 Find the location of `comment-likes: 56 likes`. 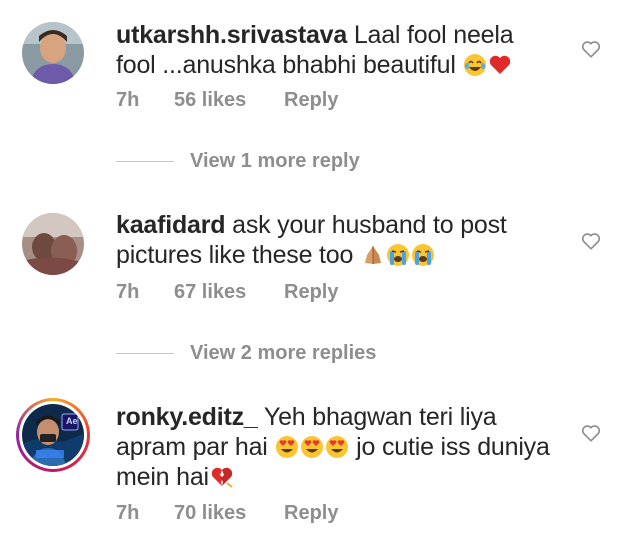

comment-likes: 56 likes is located at coordinates (210, 100).